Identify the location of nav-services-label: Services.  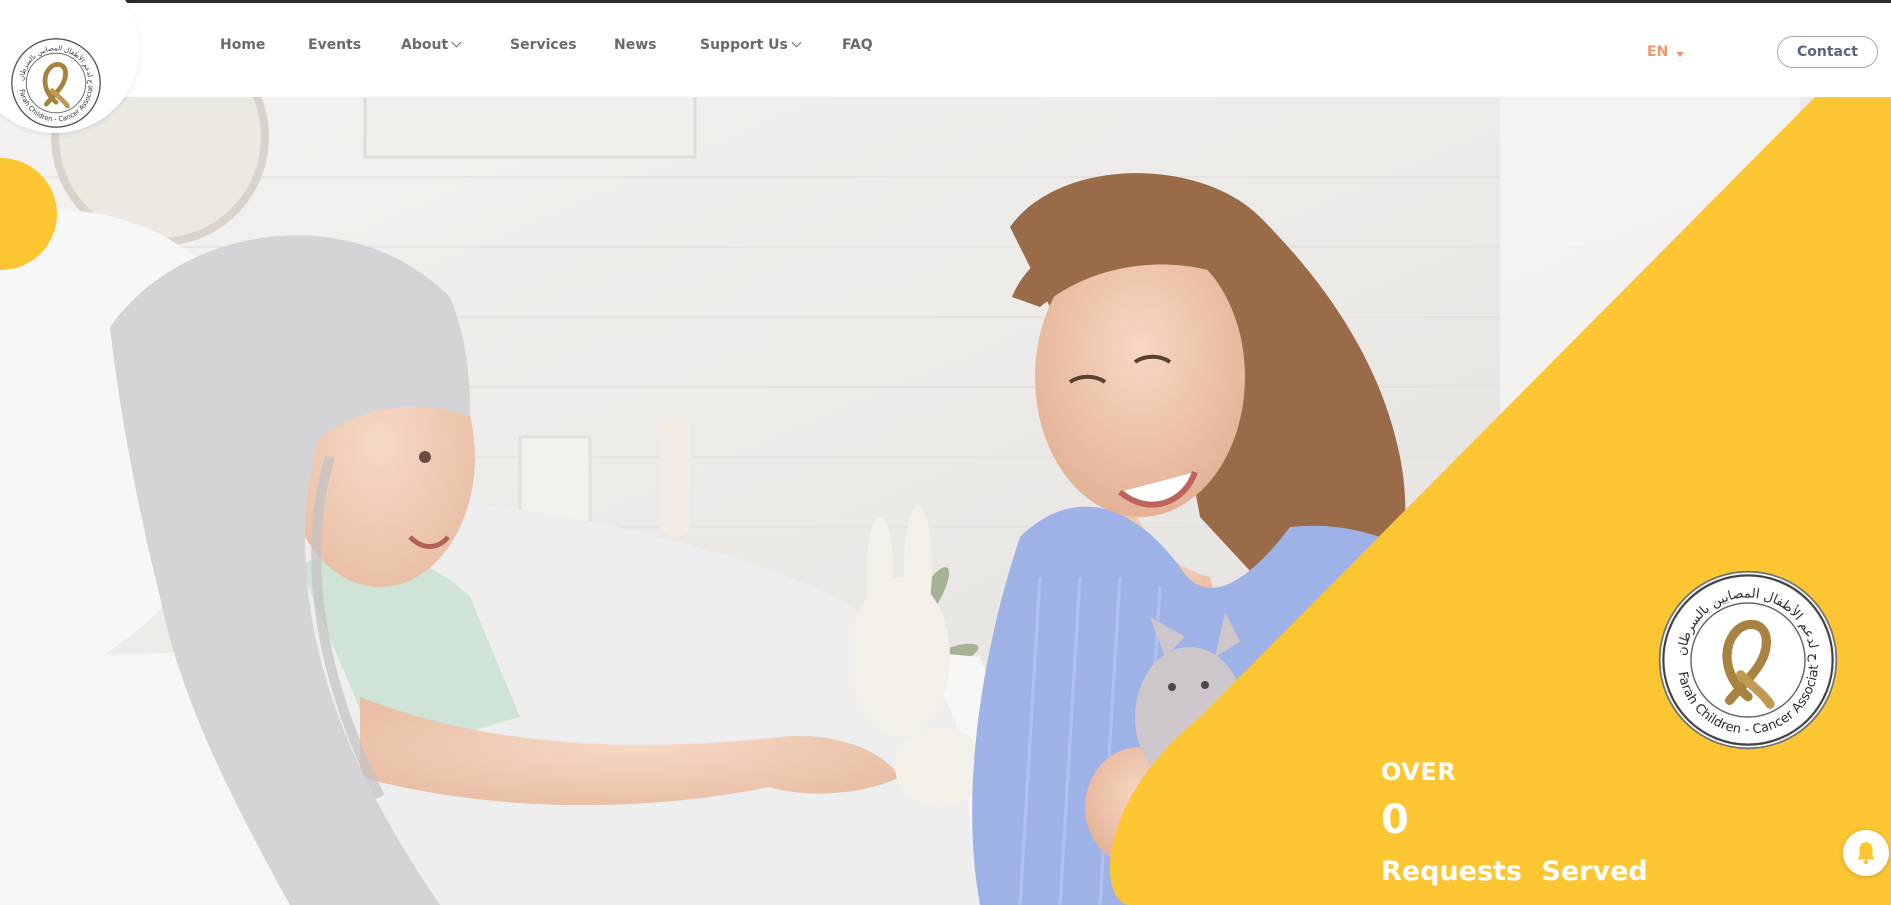
(543, 45).